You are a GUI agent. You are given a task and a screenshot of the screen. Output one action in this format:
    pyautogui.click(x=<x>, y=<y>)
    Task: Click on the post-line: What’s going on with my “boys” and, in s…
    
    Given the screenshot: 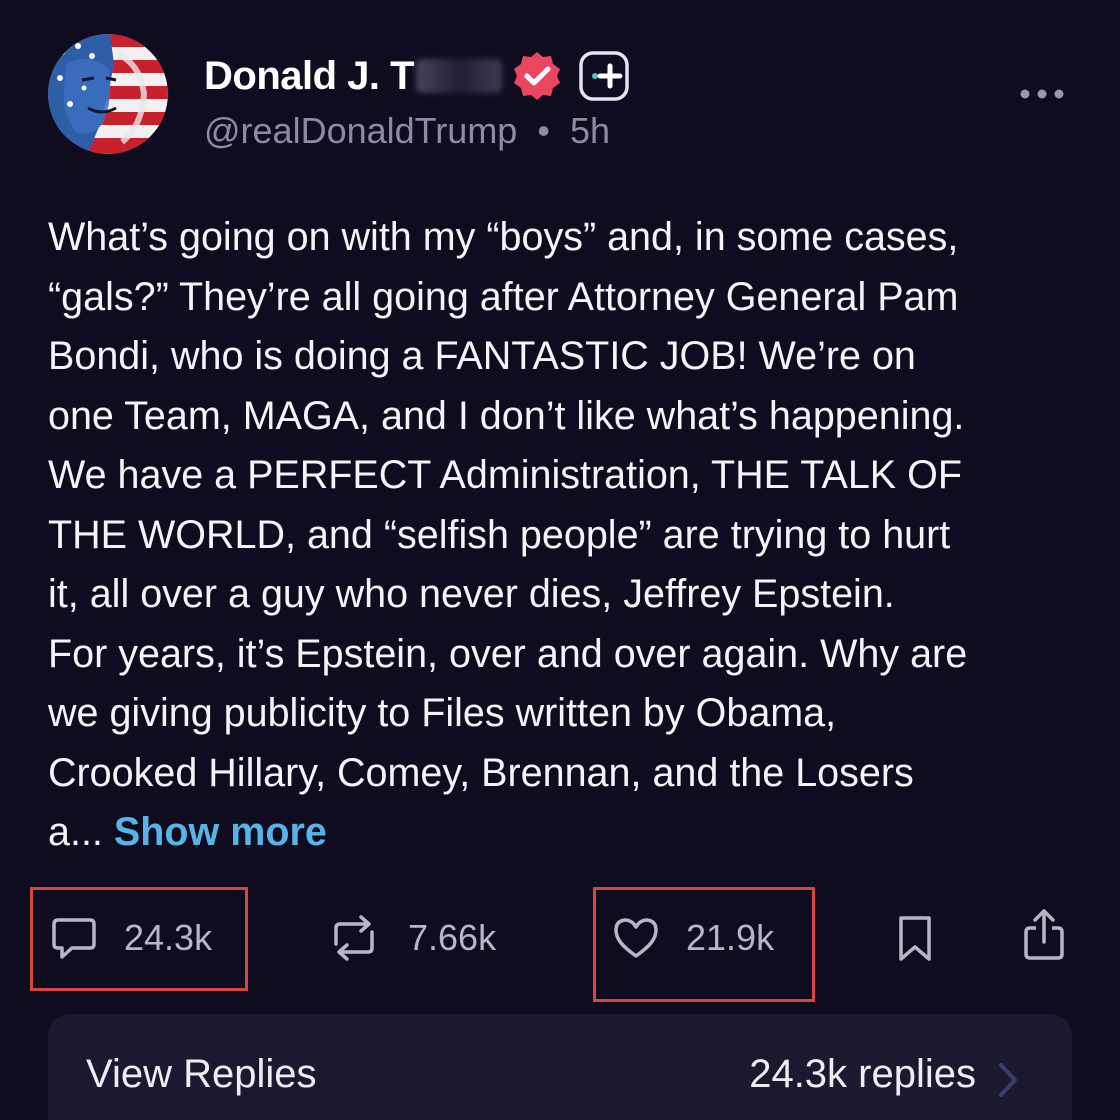 What is the action you would take?
    pyautogui.click(x=503, y=237)
    